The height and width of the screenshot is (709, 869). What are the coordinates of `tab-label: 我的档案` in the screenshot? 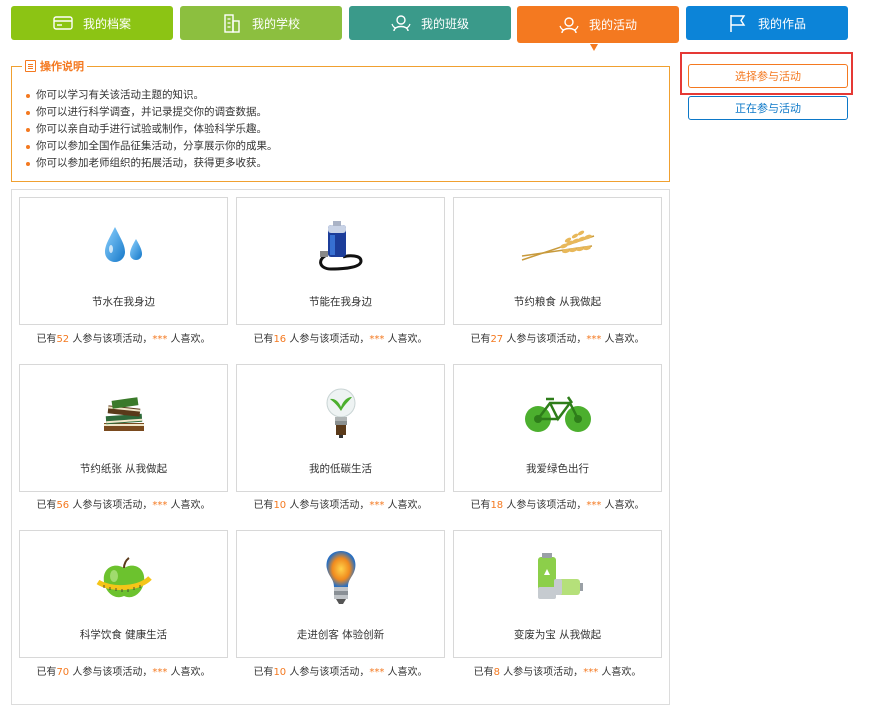 It's located at (106, 23).